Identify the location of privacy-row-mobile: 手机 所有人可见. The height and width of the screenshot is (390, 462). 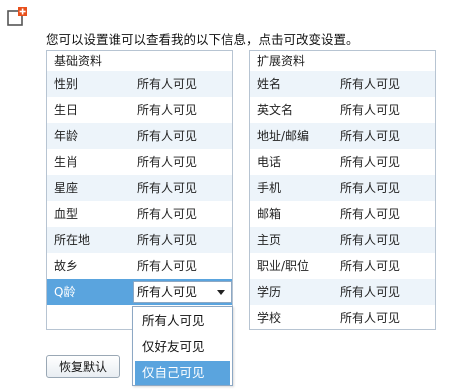
(342, 188).